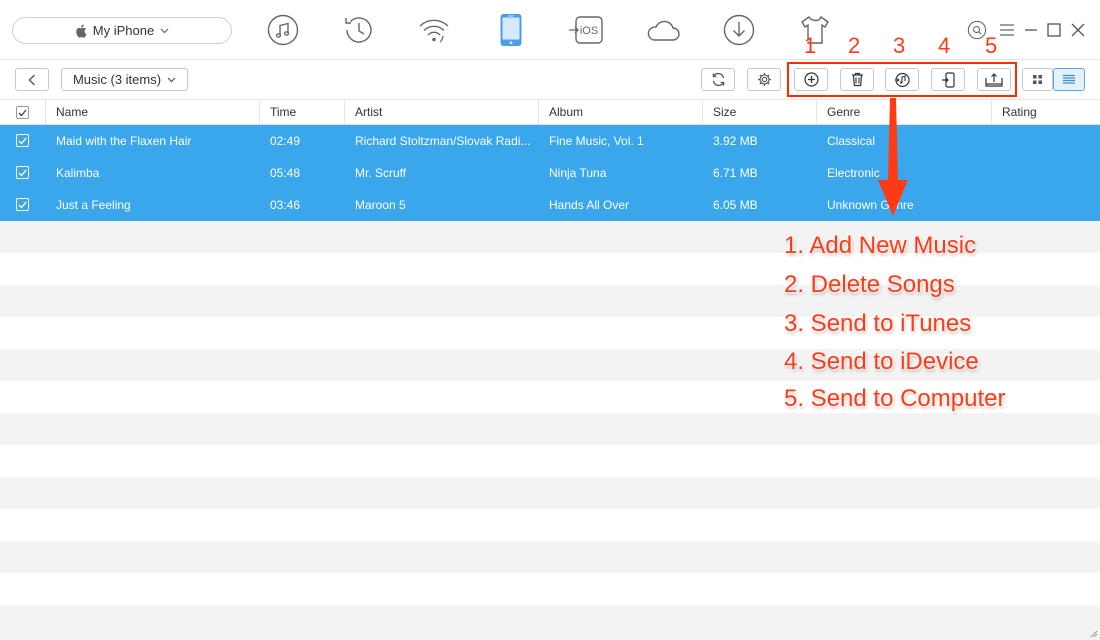 The height and width of the screenshot is (640, 1100). What do you see at coordinates (810, 45) in the screenshot?
I see `annotation-number: 1` at bounding box center [810, 45].